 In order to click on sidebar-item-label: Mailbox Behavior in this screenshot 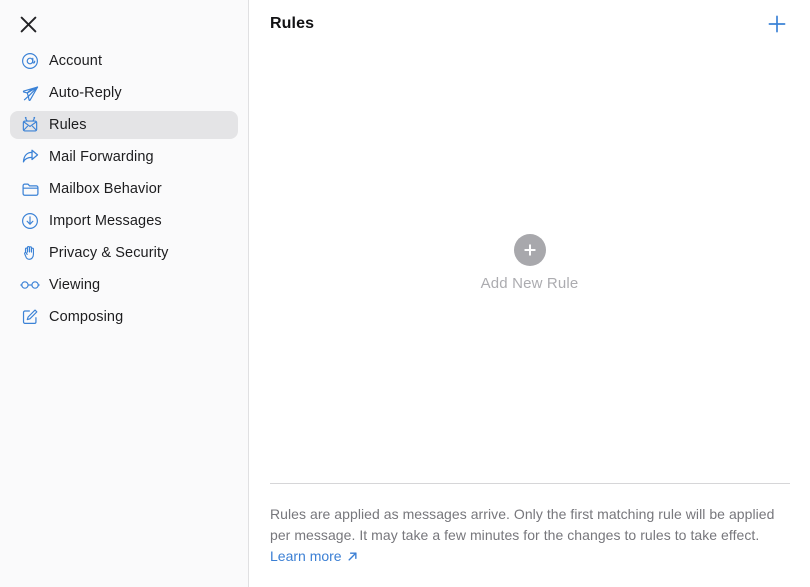, I will do `click(105, 188)`.